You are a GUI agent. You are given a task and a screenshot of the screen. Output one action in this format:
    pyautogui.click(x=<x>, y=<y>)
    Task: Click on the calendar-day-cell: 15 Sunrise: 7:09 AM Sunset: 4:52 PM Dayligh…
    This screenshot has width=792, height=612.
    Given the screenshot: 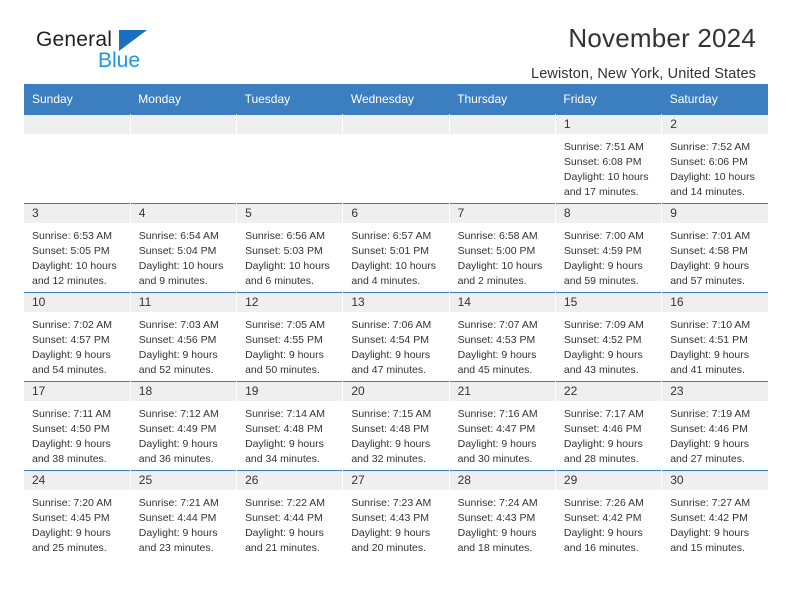 What is the action you would take?
    pyautogui.click(x=609, y=337)
    